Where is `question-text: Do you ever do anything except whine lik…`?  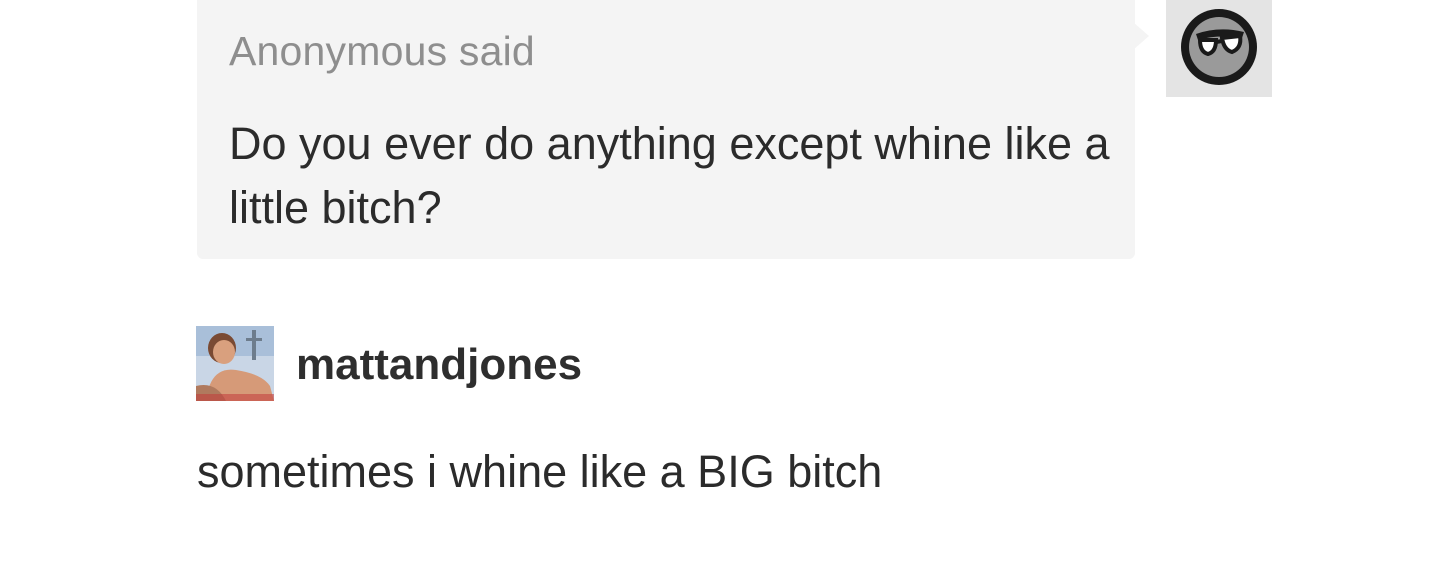 question-text: Do you ever do anything except whine lik… is located at coordinates (669, 175).